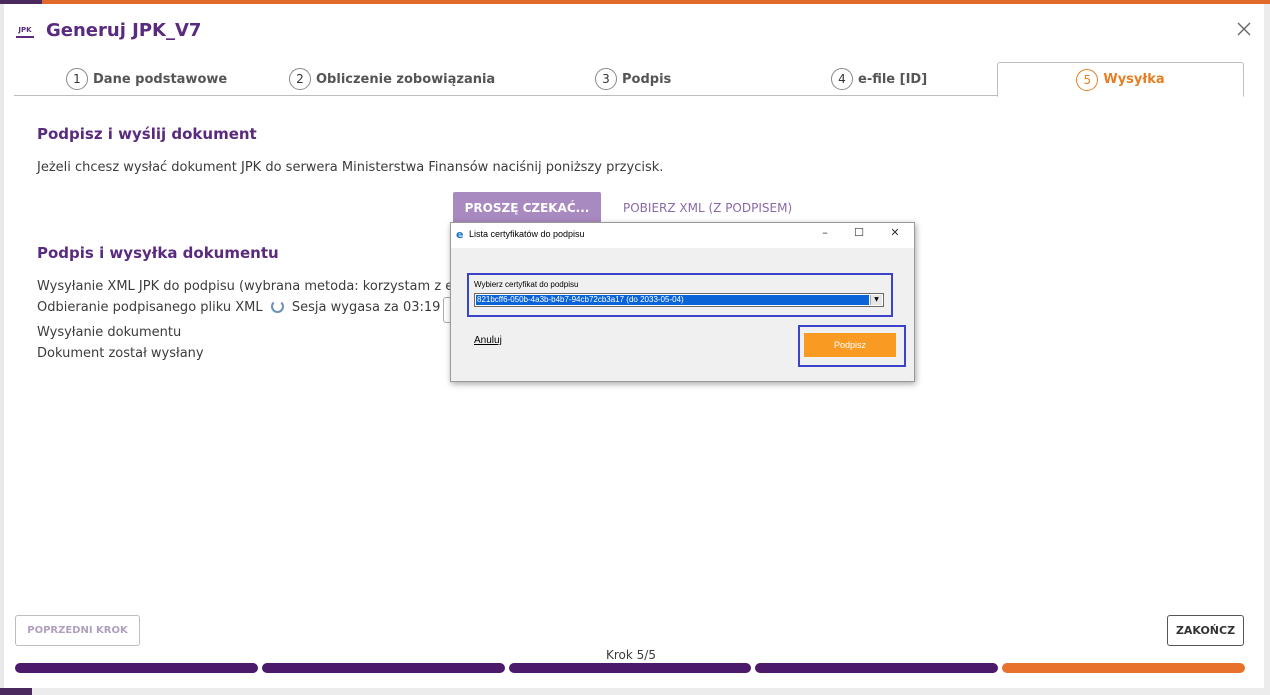 The image size is (1270, 695). I want to click on finish-button: ZAKOŃCZ, so click(1205, 630).